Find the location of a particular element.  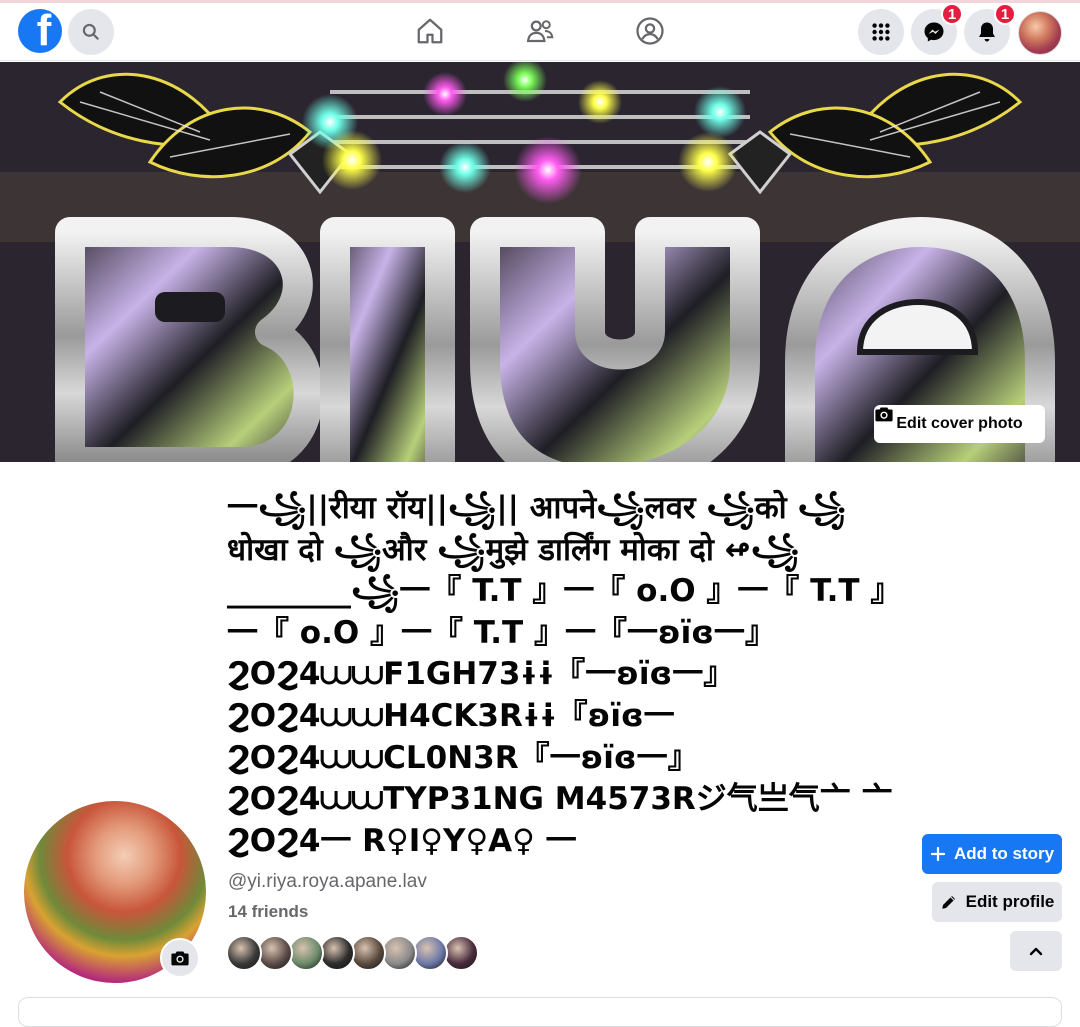

nav-profile is located at coordinates (650, 31).